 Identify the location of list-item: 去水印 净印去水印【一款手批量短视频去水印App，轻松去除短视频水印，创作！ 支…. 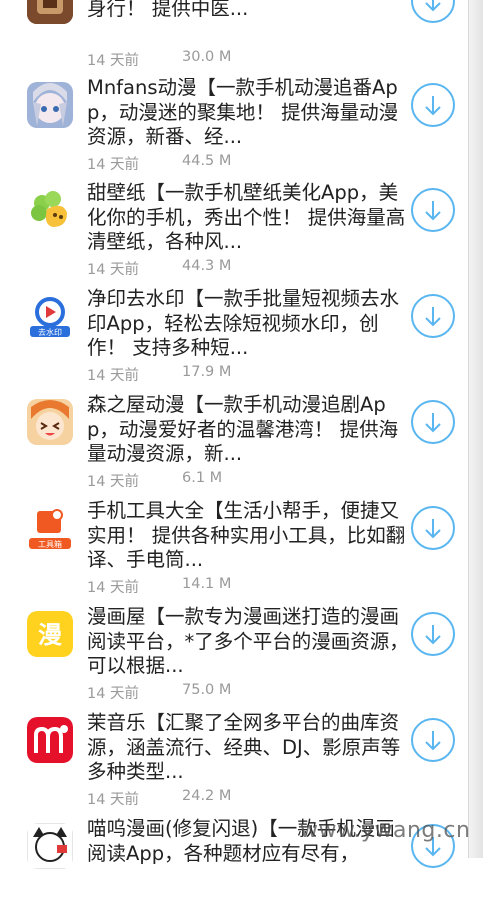
(241, 340).